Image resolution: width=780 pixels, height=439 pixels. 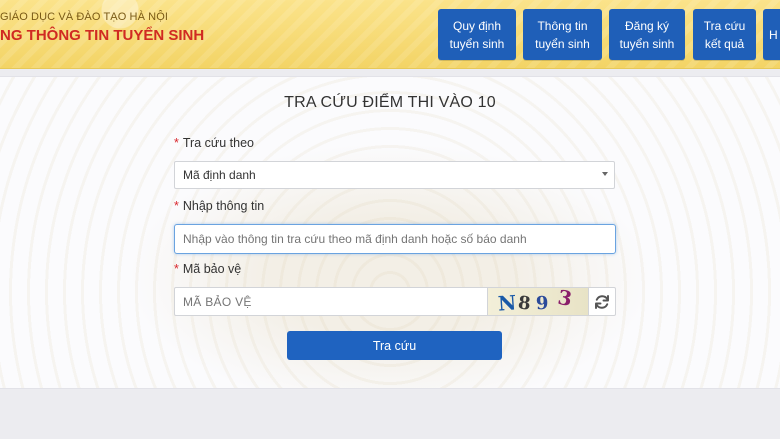 I want to click on captcha-char: N, so click(x=507, y=303).